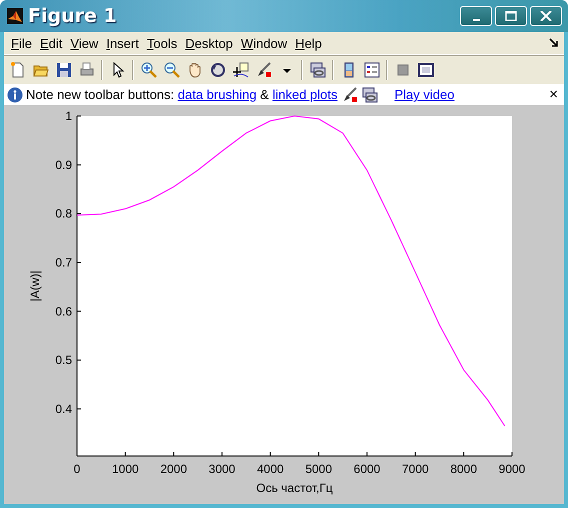 The height and width of the screenshot is (508, 568). I want to click on data-cursor-icon, so click(240, 70).